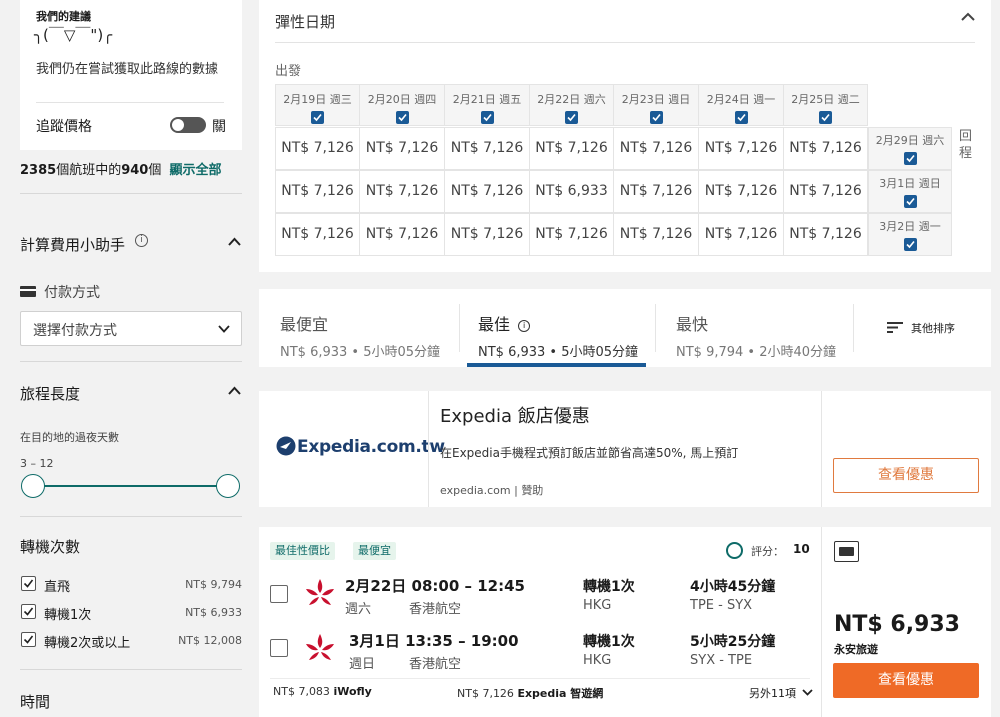  What do you see at coordinates (68, 615) in the screenshot?
I see `stops-label: 轉機1次` at bounding box center [68, 615].